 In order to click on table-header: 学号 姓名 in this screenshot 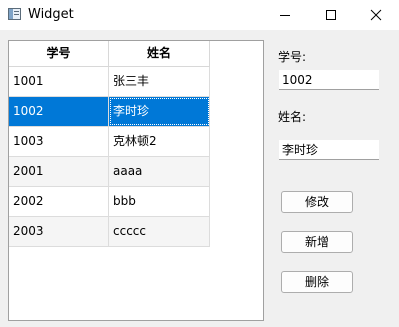, I will do `click(109, 54)`.